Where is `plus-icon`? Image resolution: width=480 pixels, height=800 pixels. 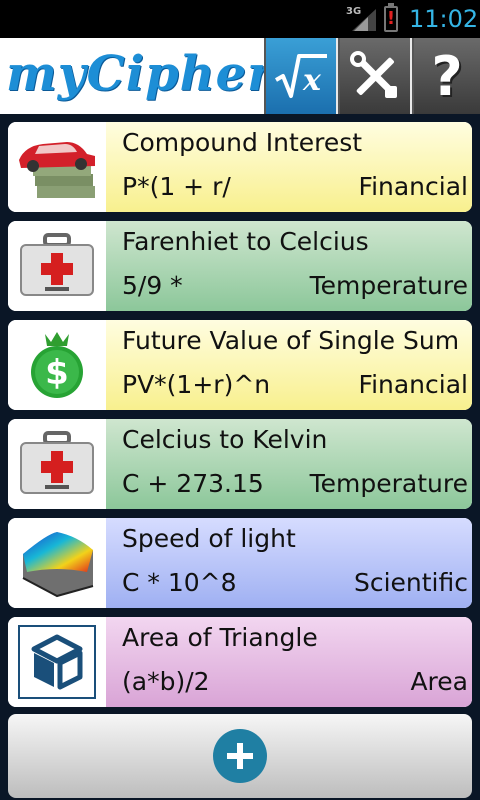 plus-icon is located at coordinates (240, 756).